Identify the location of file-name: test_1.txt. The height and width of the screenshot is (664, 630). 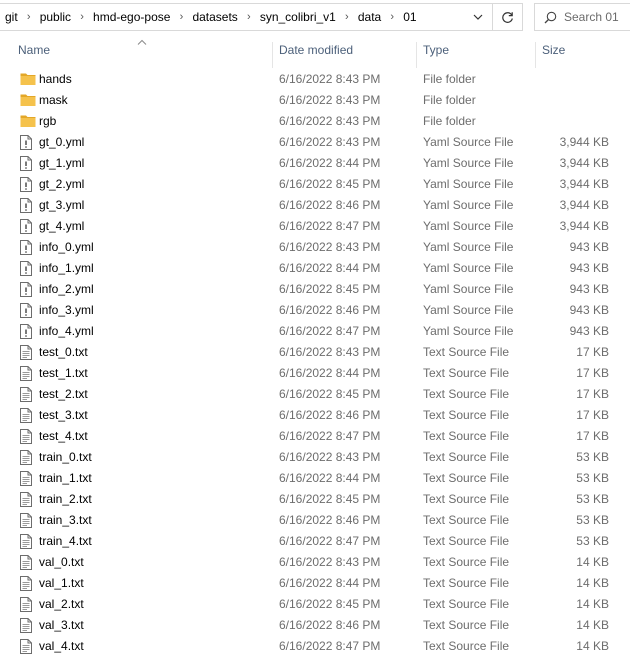
(63, 373).